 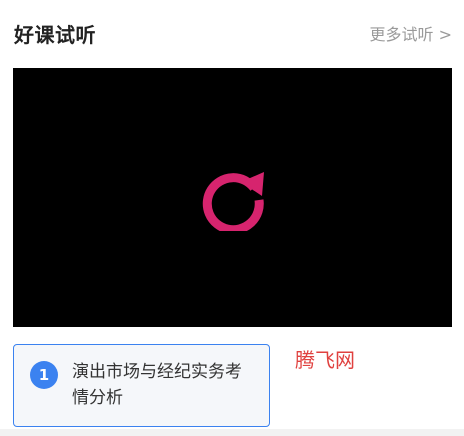 What do you see at coordinates (44, 375) in the screenshot?
I see `lesson-index-badge: 1` at bounding box center [44, 375].